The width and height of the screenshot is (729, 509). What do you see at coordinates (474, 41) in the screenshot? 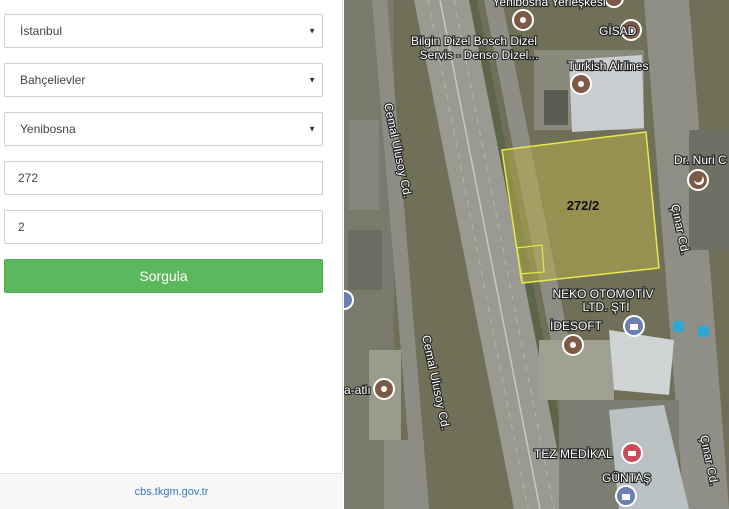
I see `poi-label-bilgin-line1: Bilgin Dizel Bosch Dizel` at bounding box center [474, 41].